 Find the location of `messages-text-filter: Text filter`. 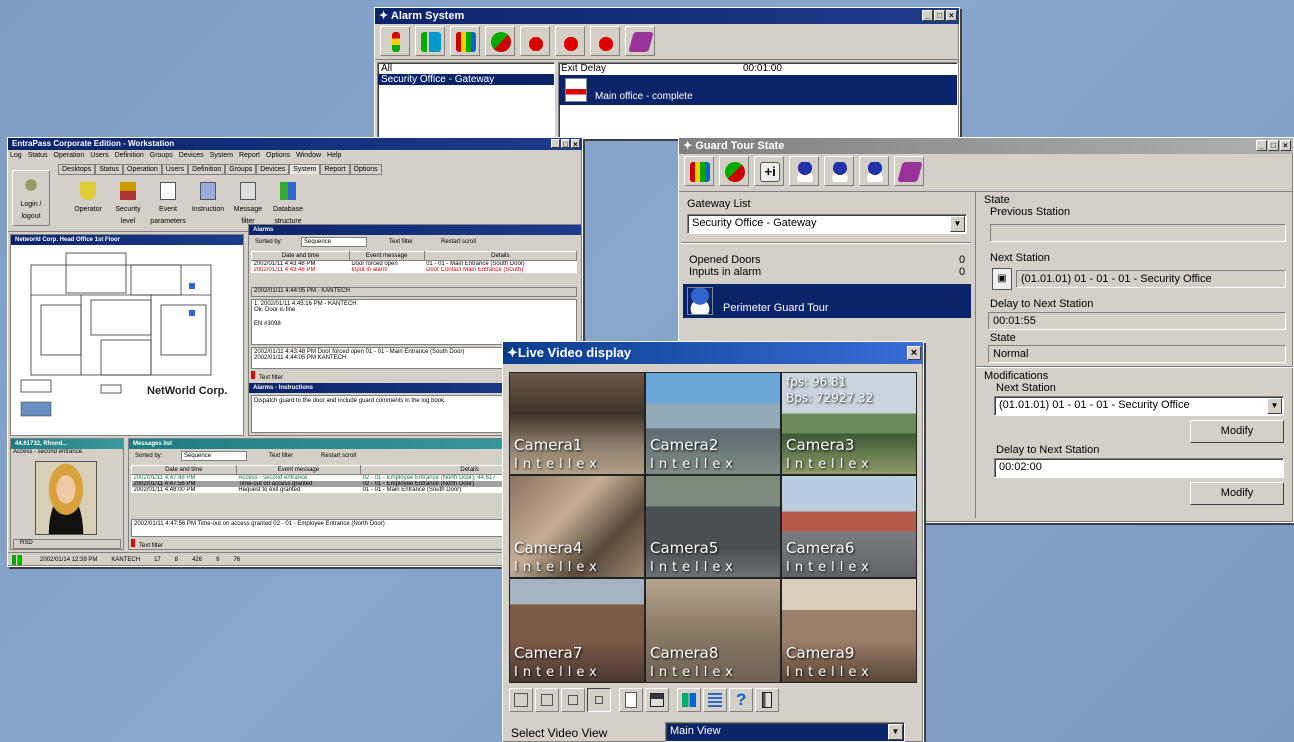

messages-text-filter: Text filter is located at coordinates (281, 456).